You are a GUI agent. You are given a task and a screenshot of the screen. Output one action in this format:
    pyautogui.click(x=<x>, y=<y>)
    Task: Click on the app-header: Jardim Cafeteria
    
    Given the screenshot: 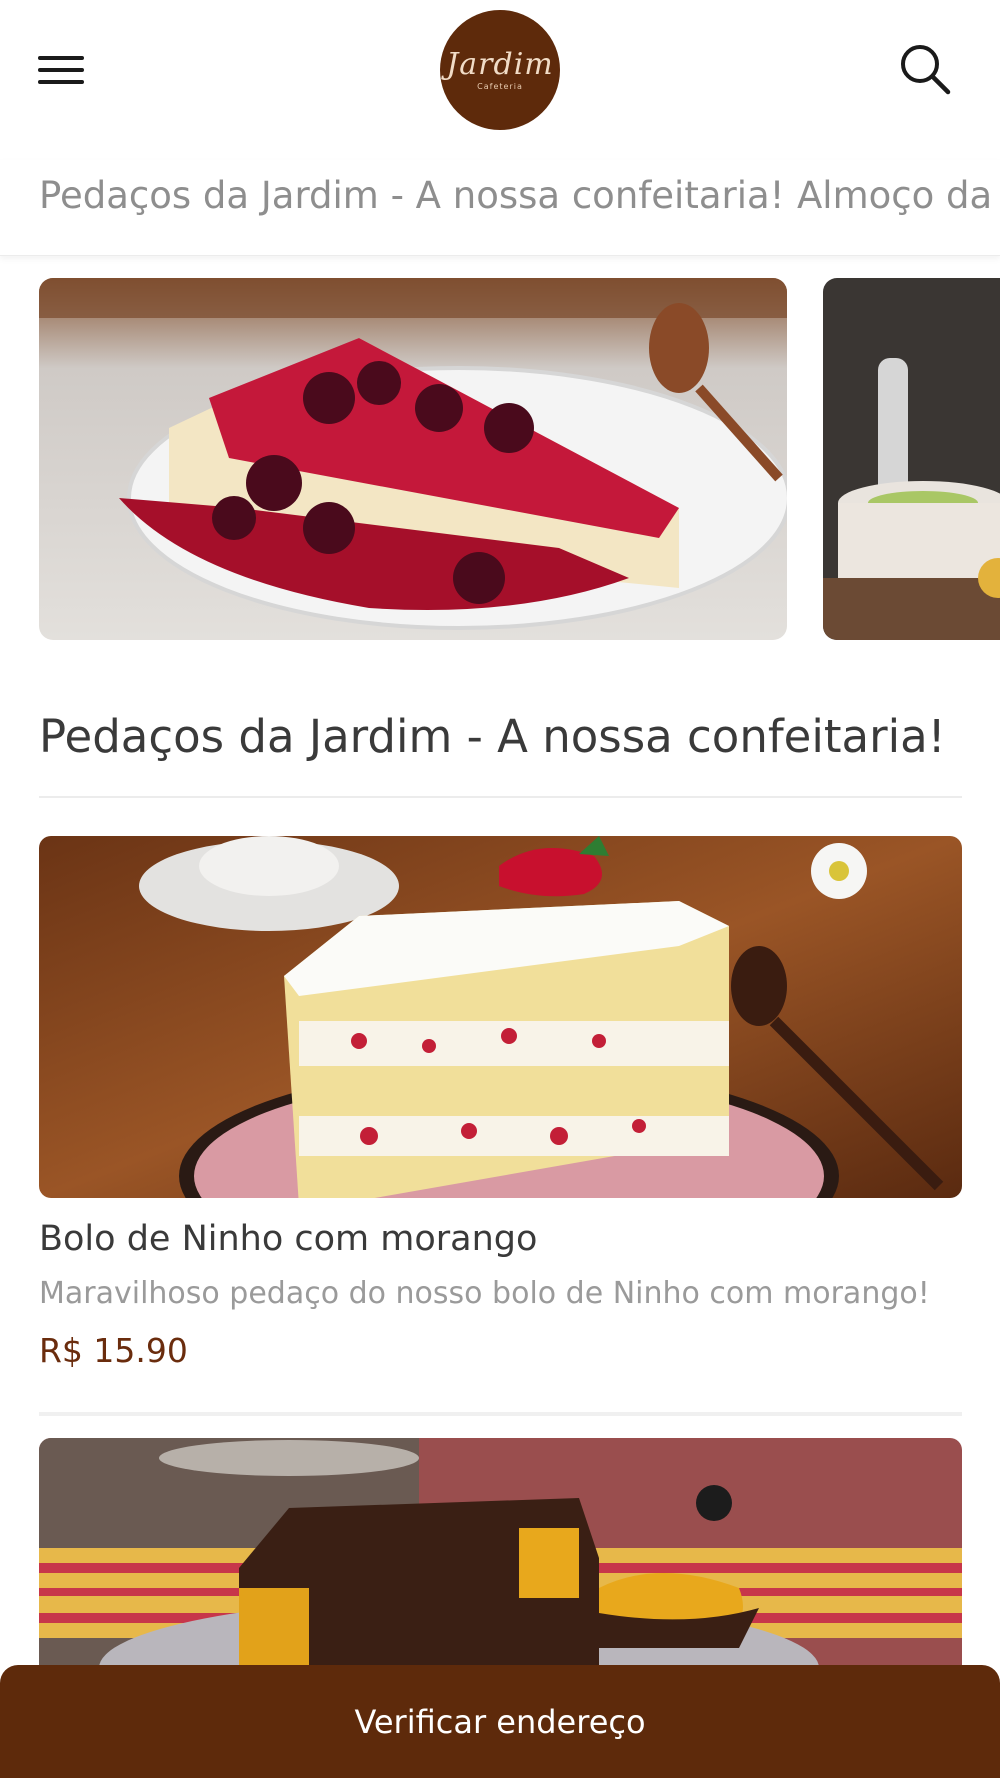 What is the action you would take?
    pyautogui.click(x=500, y=70)
    